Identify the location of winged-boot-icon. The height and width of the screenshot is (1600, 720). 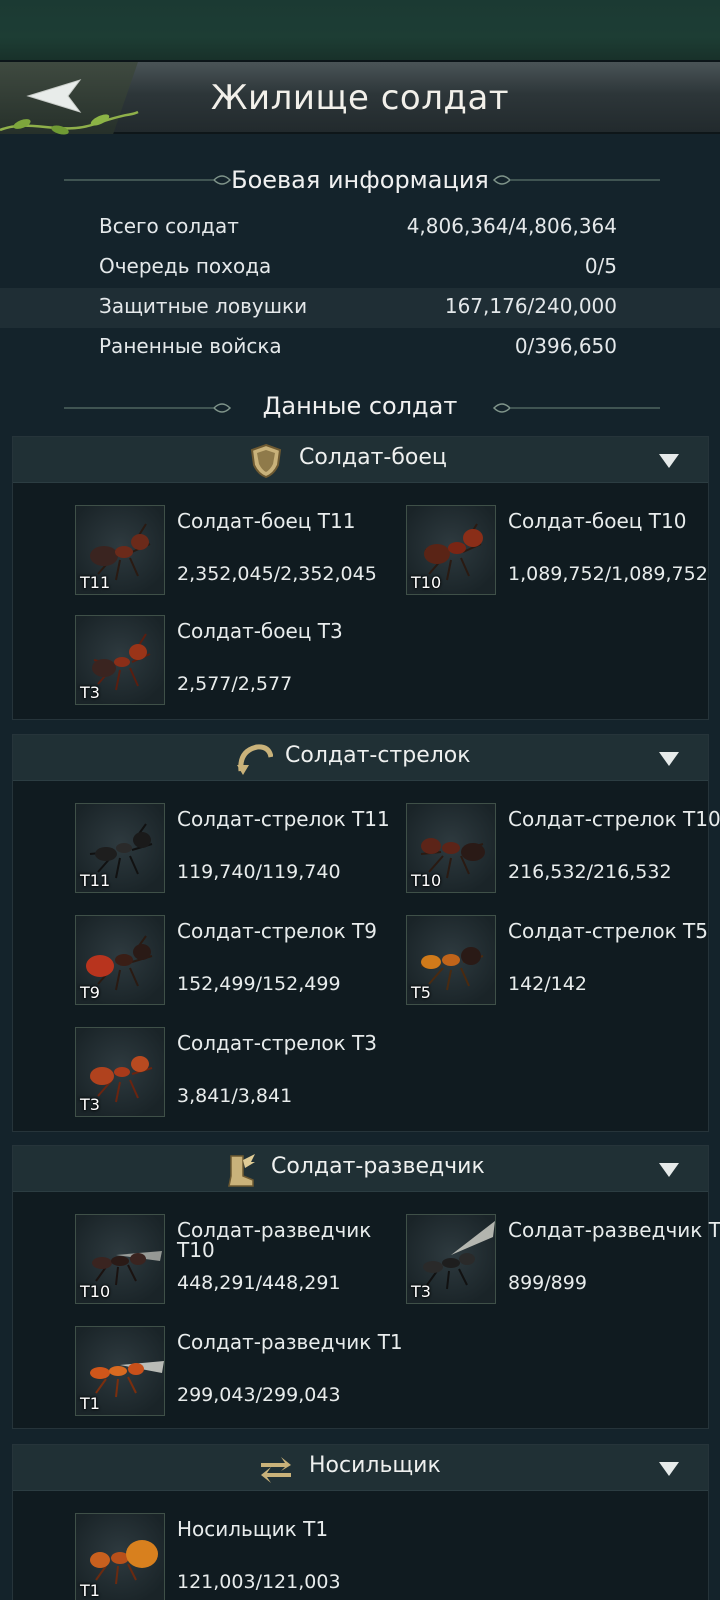
(241, 1170).